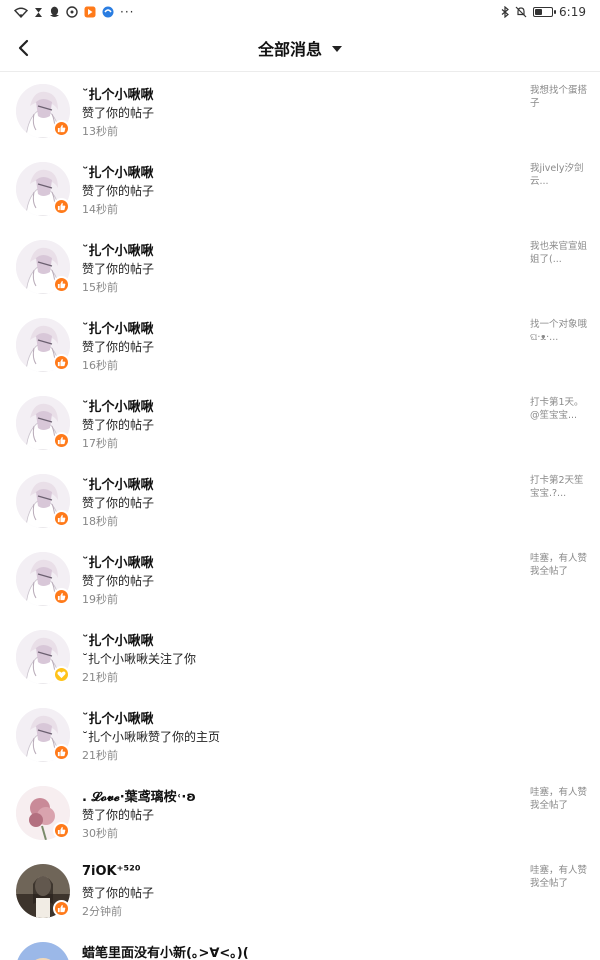  I want to click on page-title: 全部消息, so click(289, 49).